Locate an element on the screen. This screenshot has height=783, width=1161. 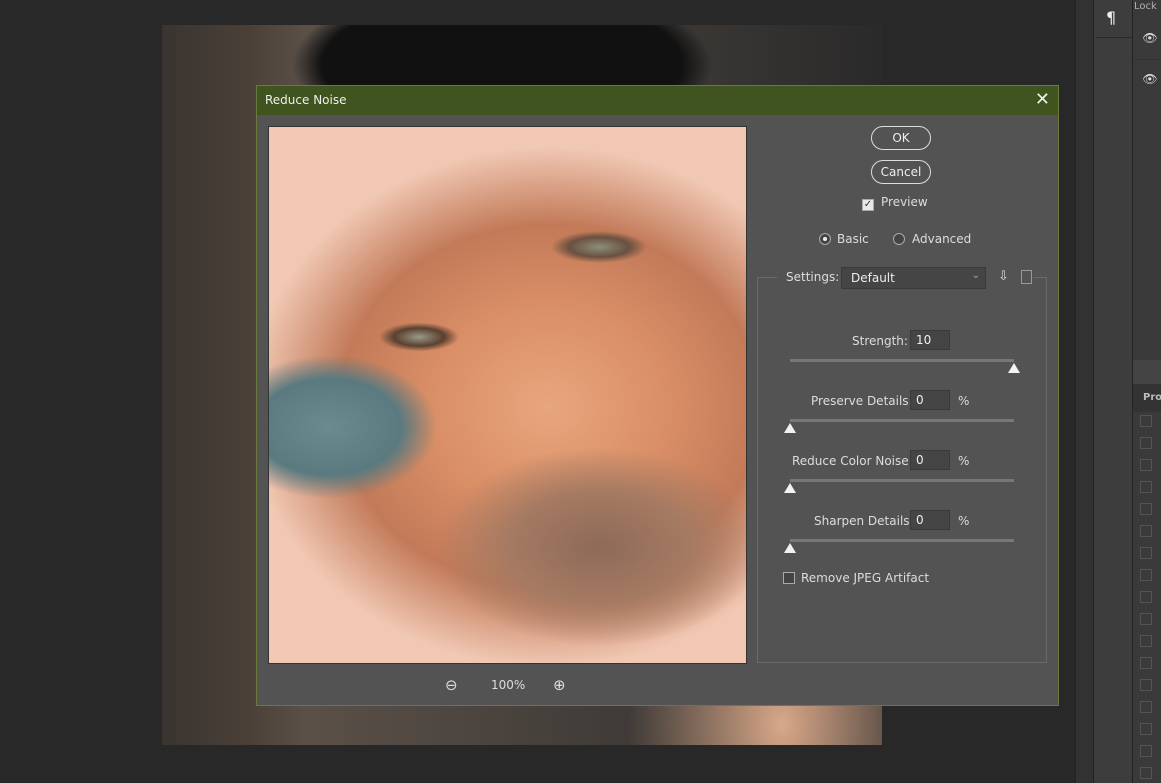
basic-radio is located at coordinates (825, 239).